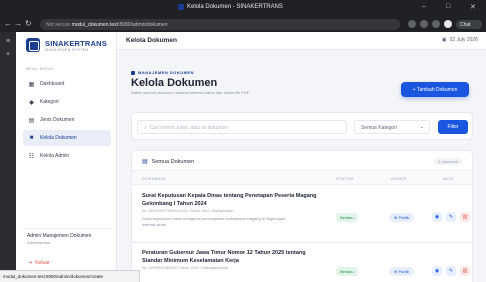 Image resolution: width=486 pixels, height=282 pixels. What do you see at coordinates (67, 240) in the screenshot?
I see `admin-profile: Admin Manajemen Dokumen Administrator` at bounding box center [67, 240].